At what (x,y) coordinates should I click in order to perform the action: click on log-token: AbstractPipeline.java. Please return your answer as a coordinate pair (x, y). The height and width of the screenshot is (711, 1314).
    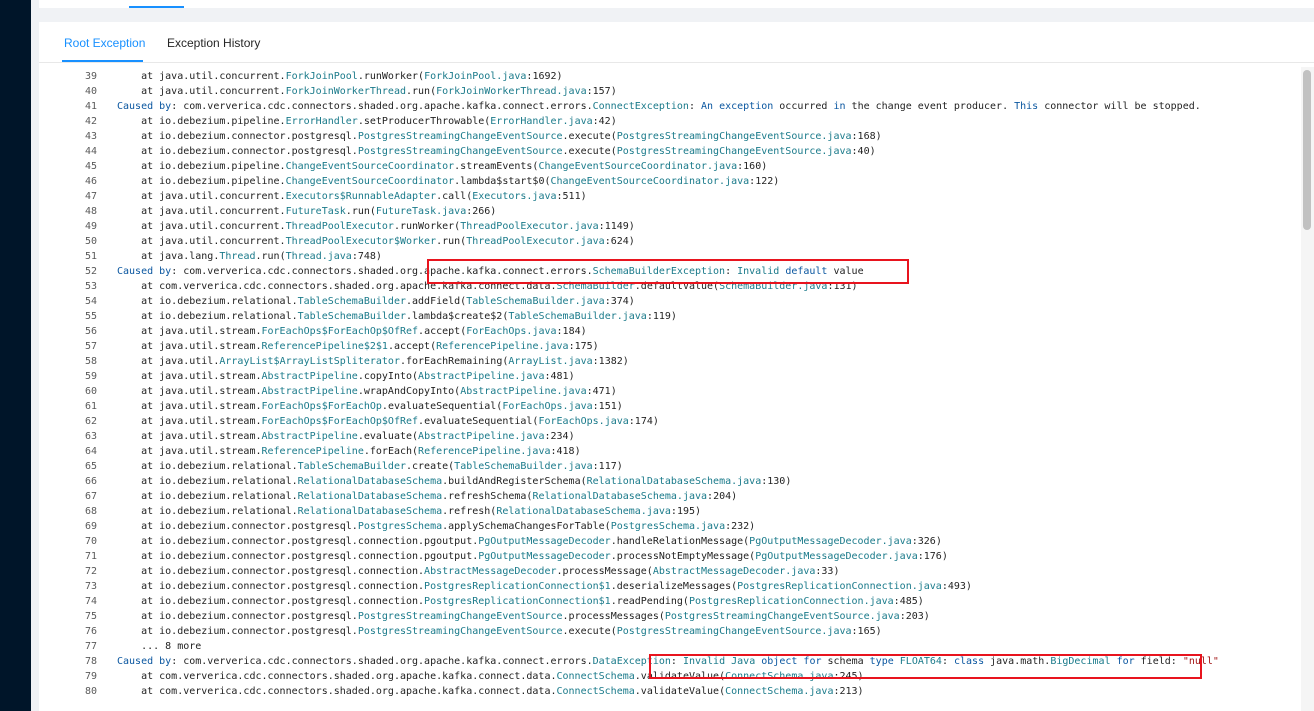
    Looking at the image, I should click on (481, 376).